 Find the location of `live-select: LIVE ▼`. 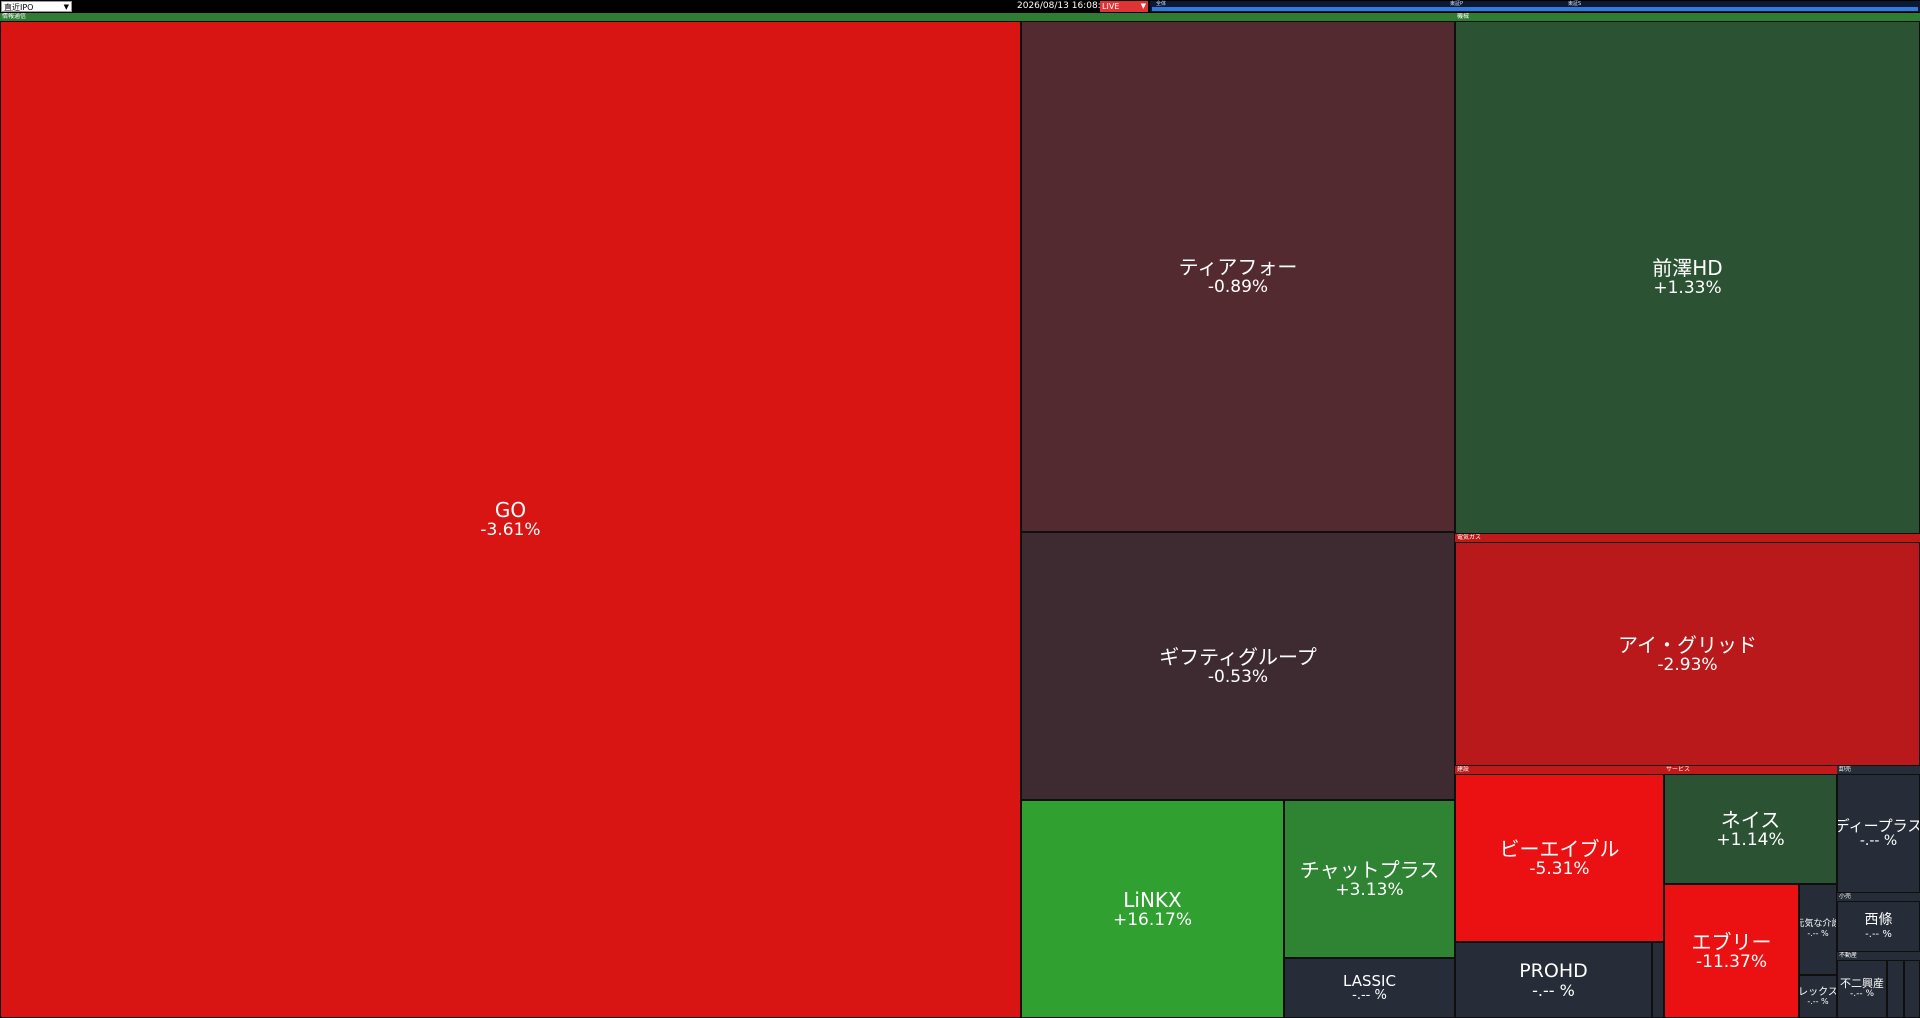

live-select: LIVE ▼ is located at coordinates (1124, 6).